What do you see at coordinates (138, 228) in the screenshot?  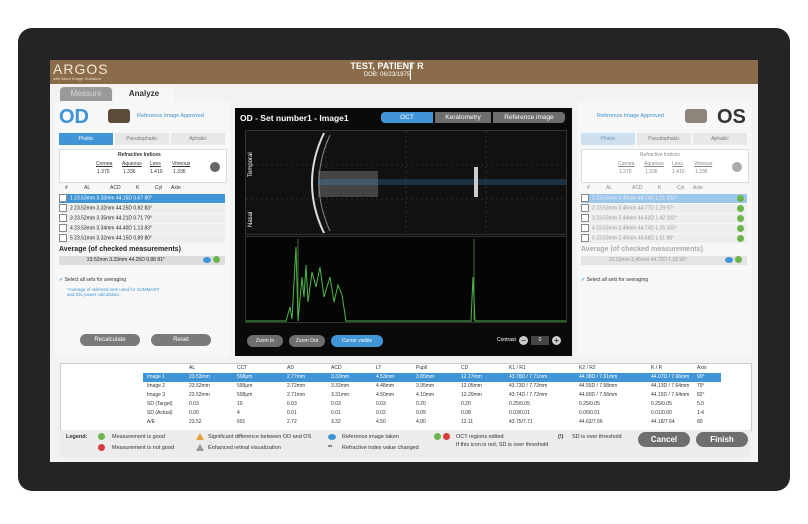 I see `od-row-cyl: 1.13` at bounding box center [138, 228].